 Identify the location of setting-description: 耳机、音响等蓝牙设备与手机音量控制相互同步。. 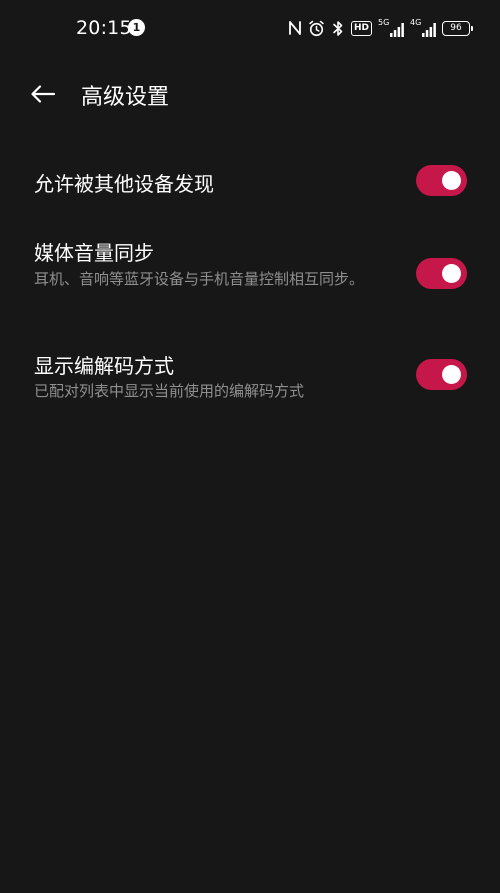
(199, 279).